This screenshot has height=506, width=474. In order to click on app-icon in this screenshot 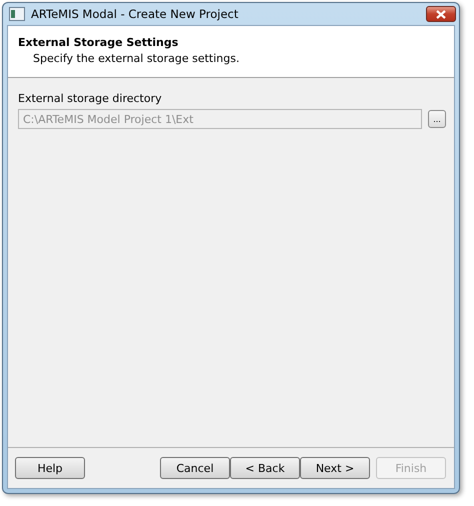, I will do `click(17, 14)`.